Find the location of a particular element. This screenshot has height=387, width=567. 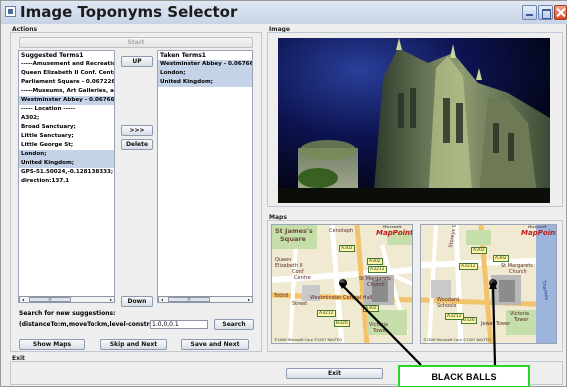

annotation-callout: BLACK BALLS is located at coordinates (464, 376).